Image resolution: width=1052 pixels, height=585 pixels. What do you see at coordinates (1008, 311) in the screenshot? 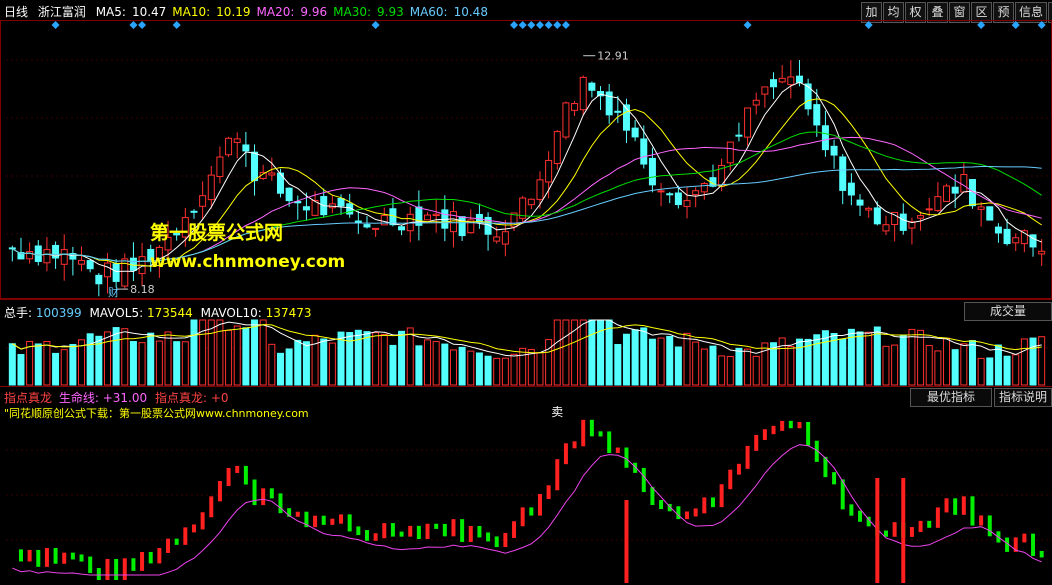
I see `volume-indicator-button: 成交量` at bounding box center [1008, 311].